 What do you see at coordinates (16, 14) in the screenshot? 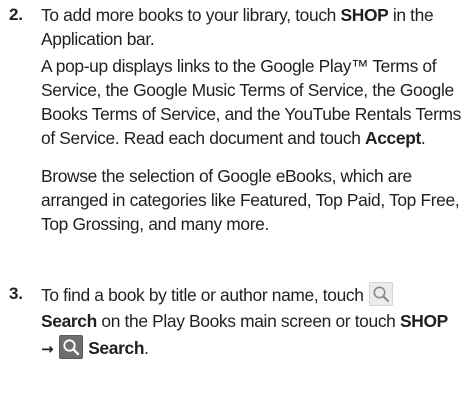
I see `step-number: 2.` at bounding box center [16, 14].